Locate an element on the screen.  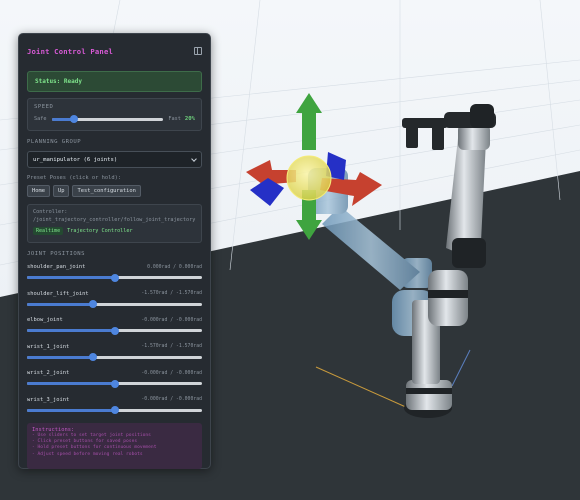
joint-row: wrist_3_joint -0.000rad / -0.000rad is located at coordinates (114, 408).